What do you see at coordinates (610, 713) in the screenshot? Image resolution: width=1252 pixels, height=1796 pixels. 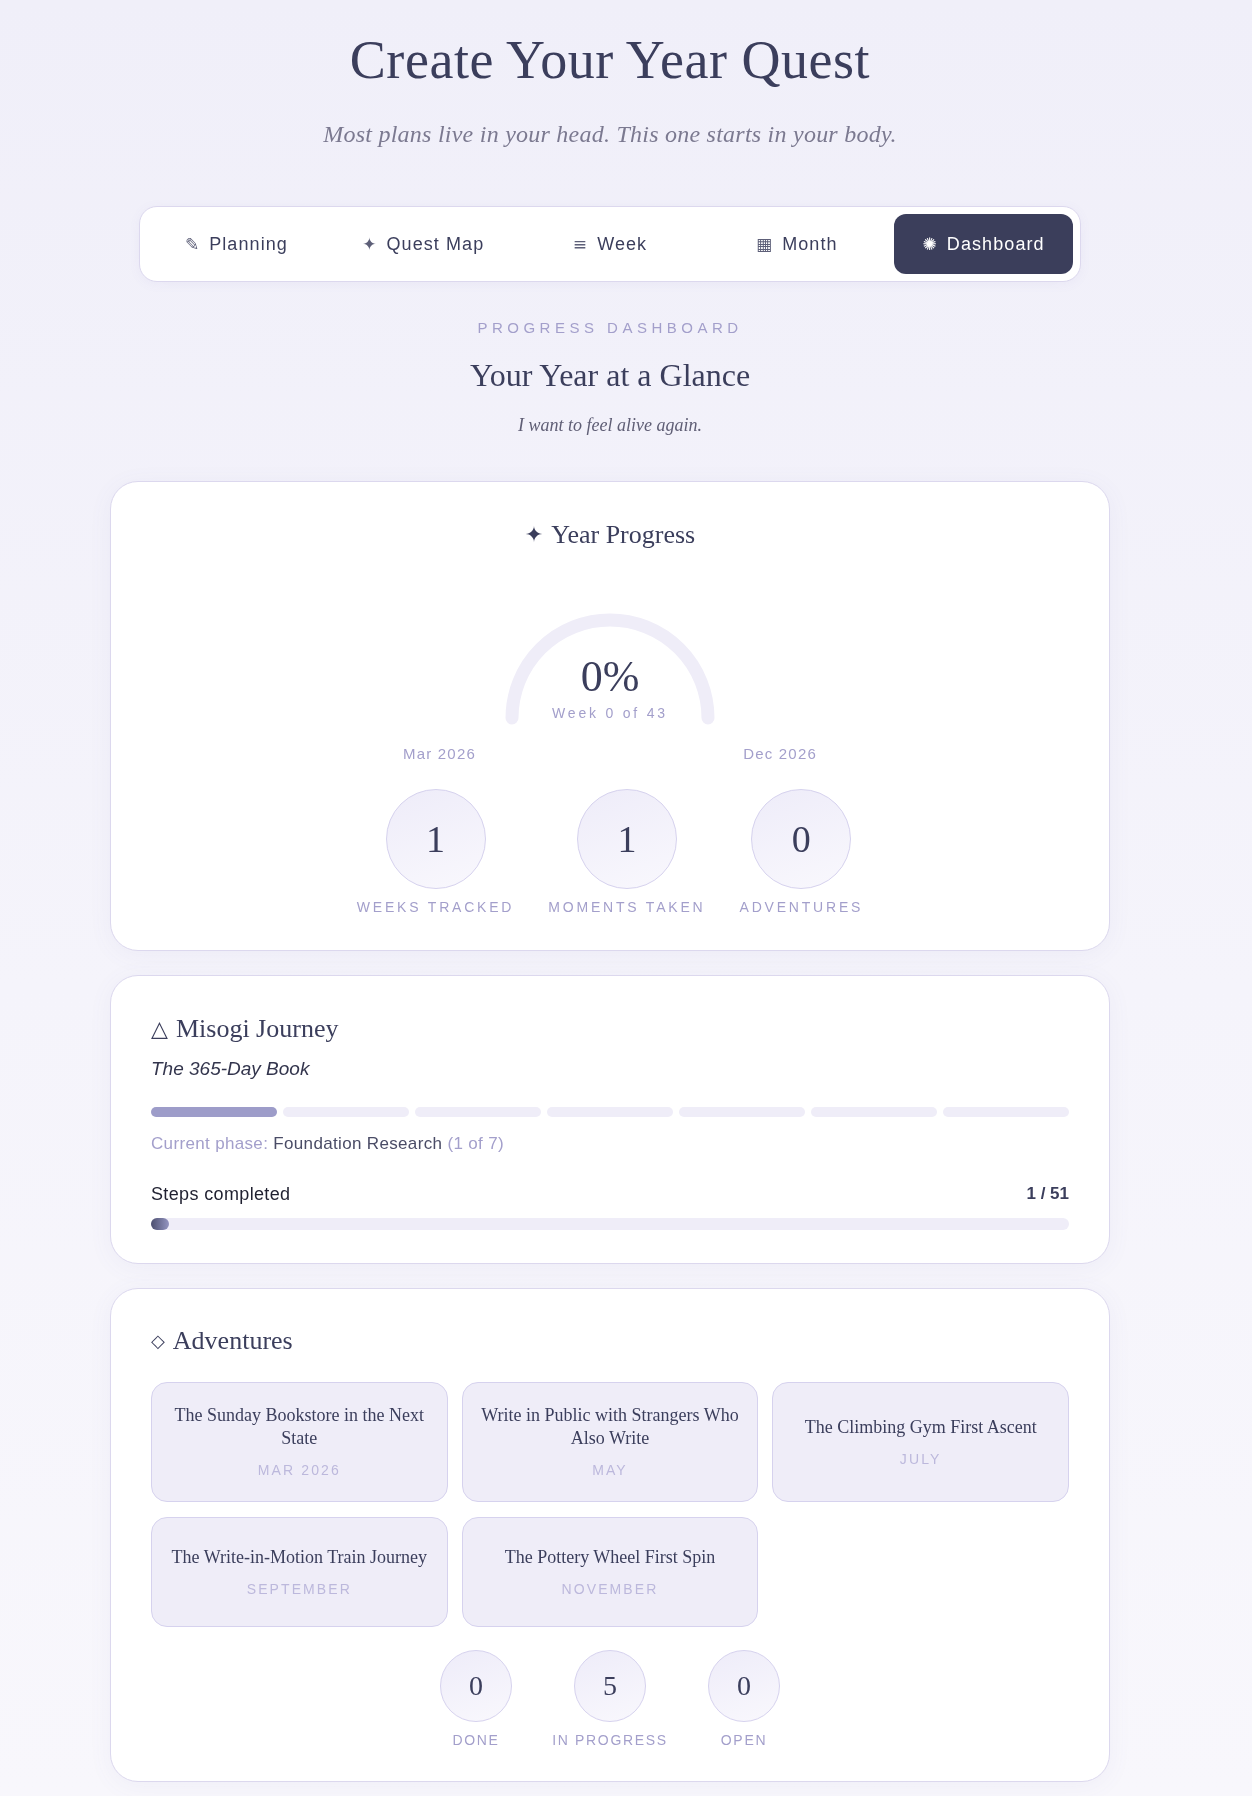 I see `gauge-caption: Week 0 of 43` at bounding box center [610, 713].